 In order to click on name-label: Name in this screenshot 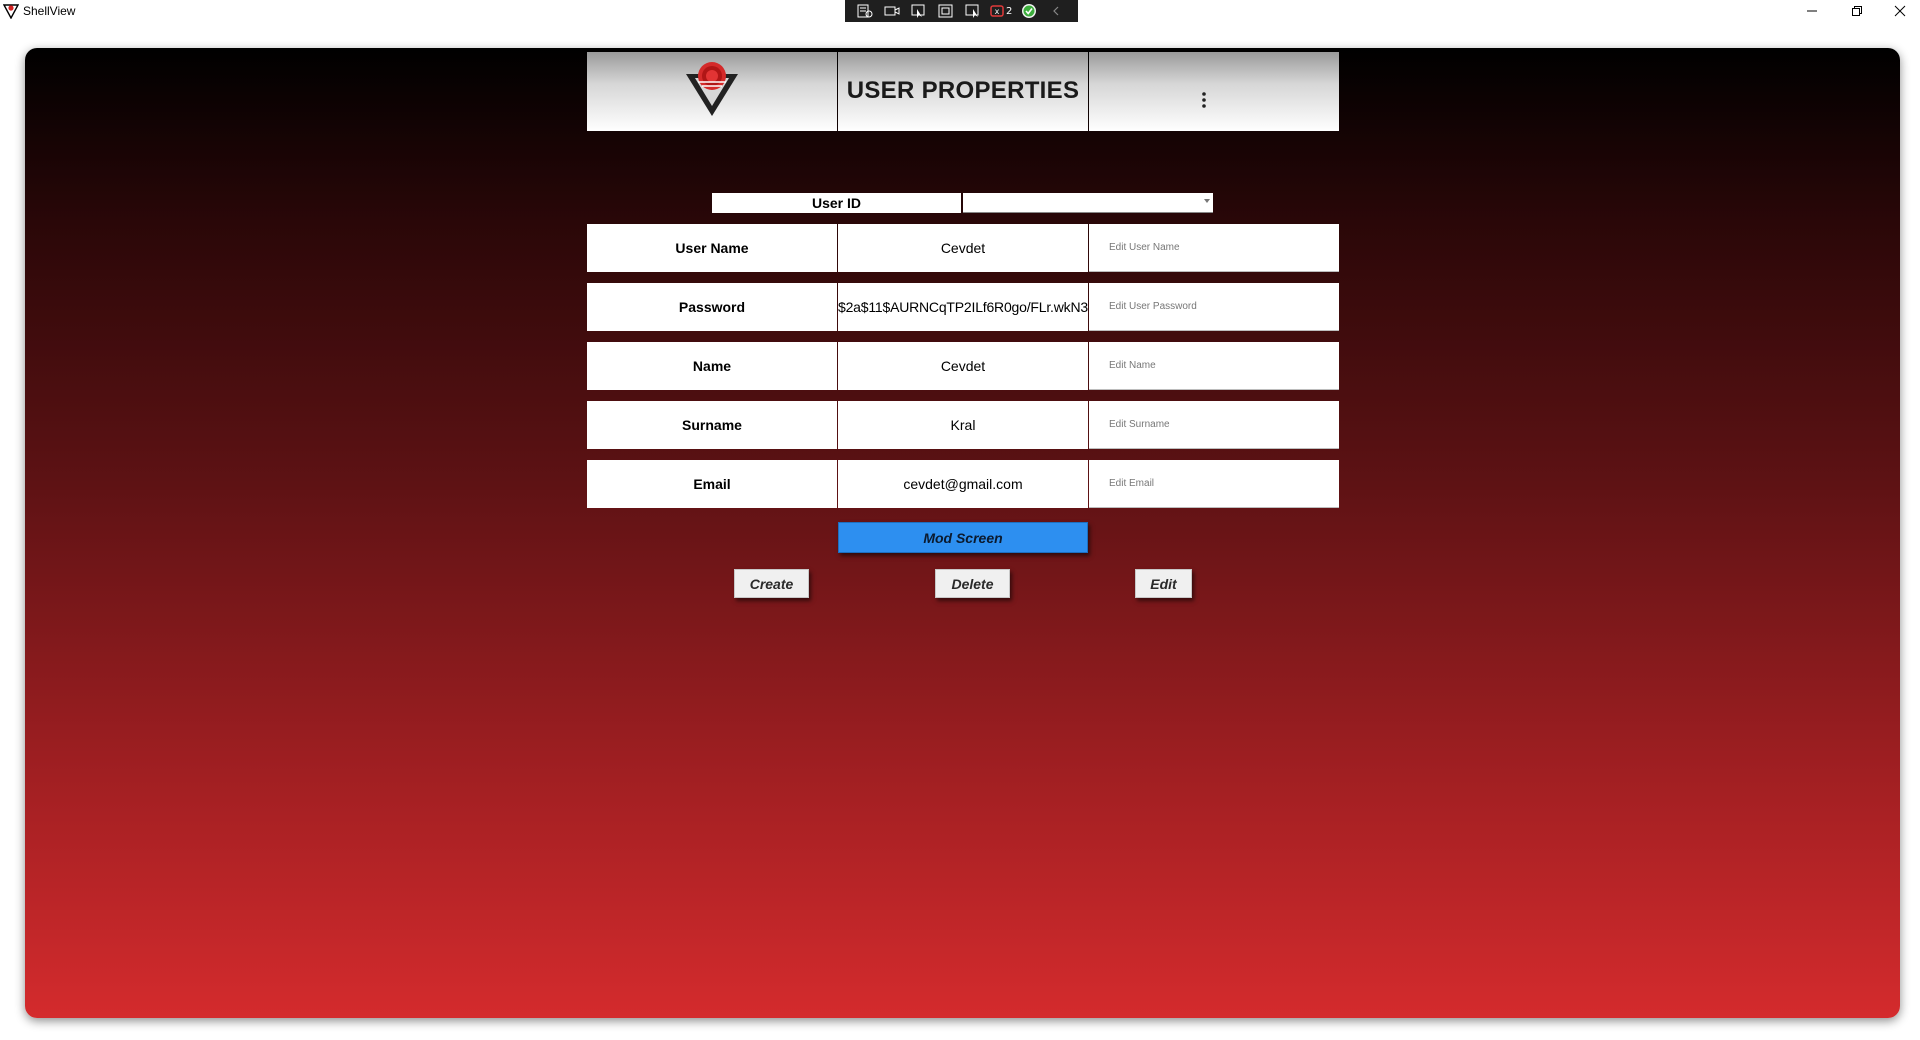, I will do `click(712, 366)`.